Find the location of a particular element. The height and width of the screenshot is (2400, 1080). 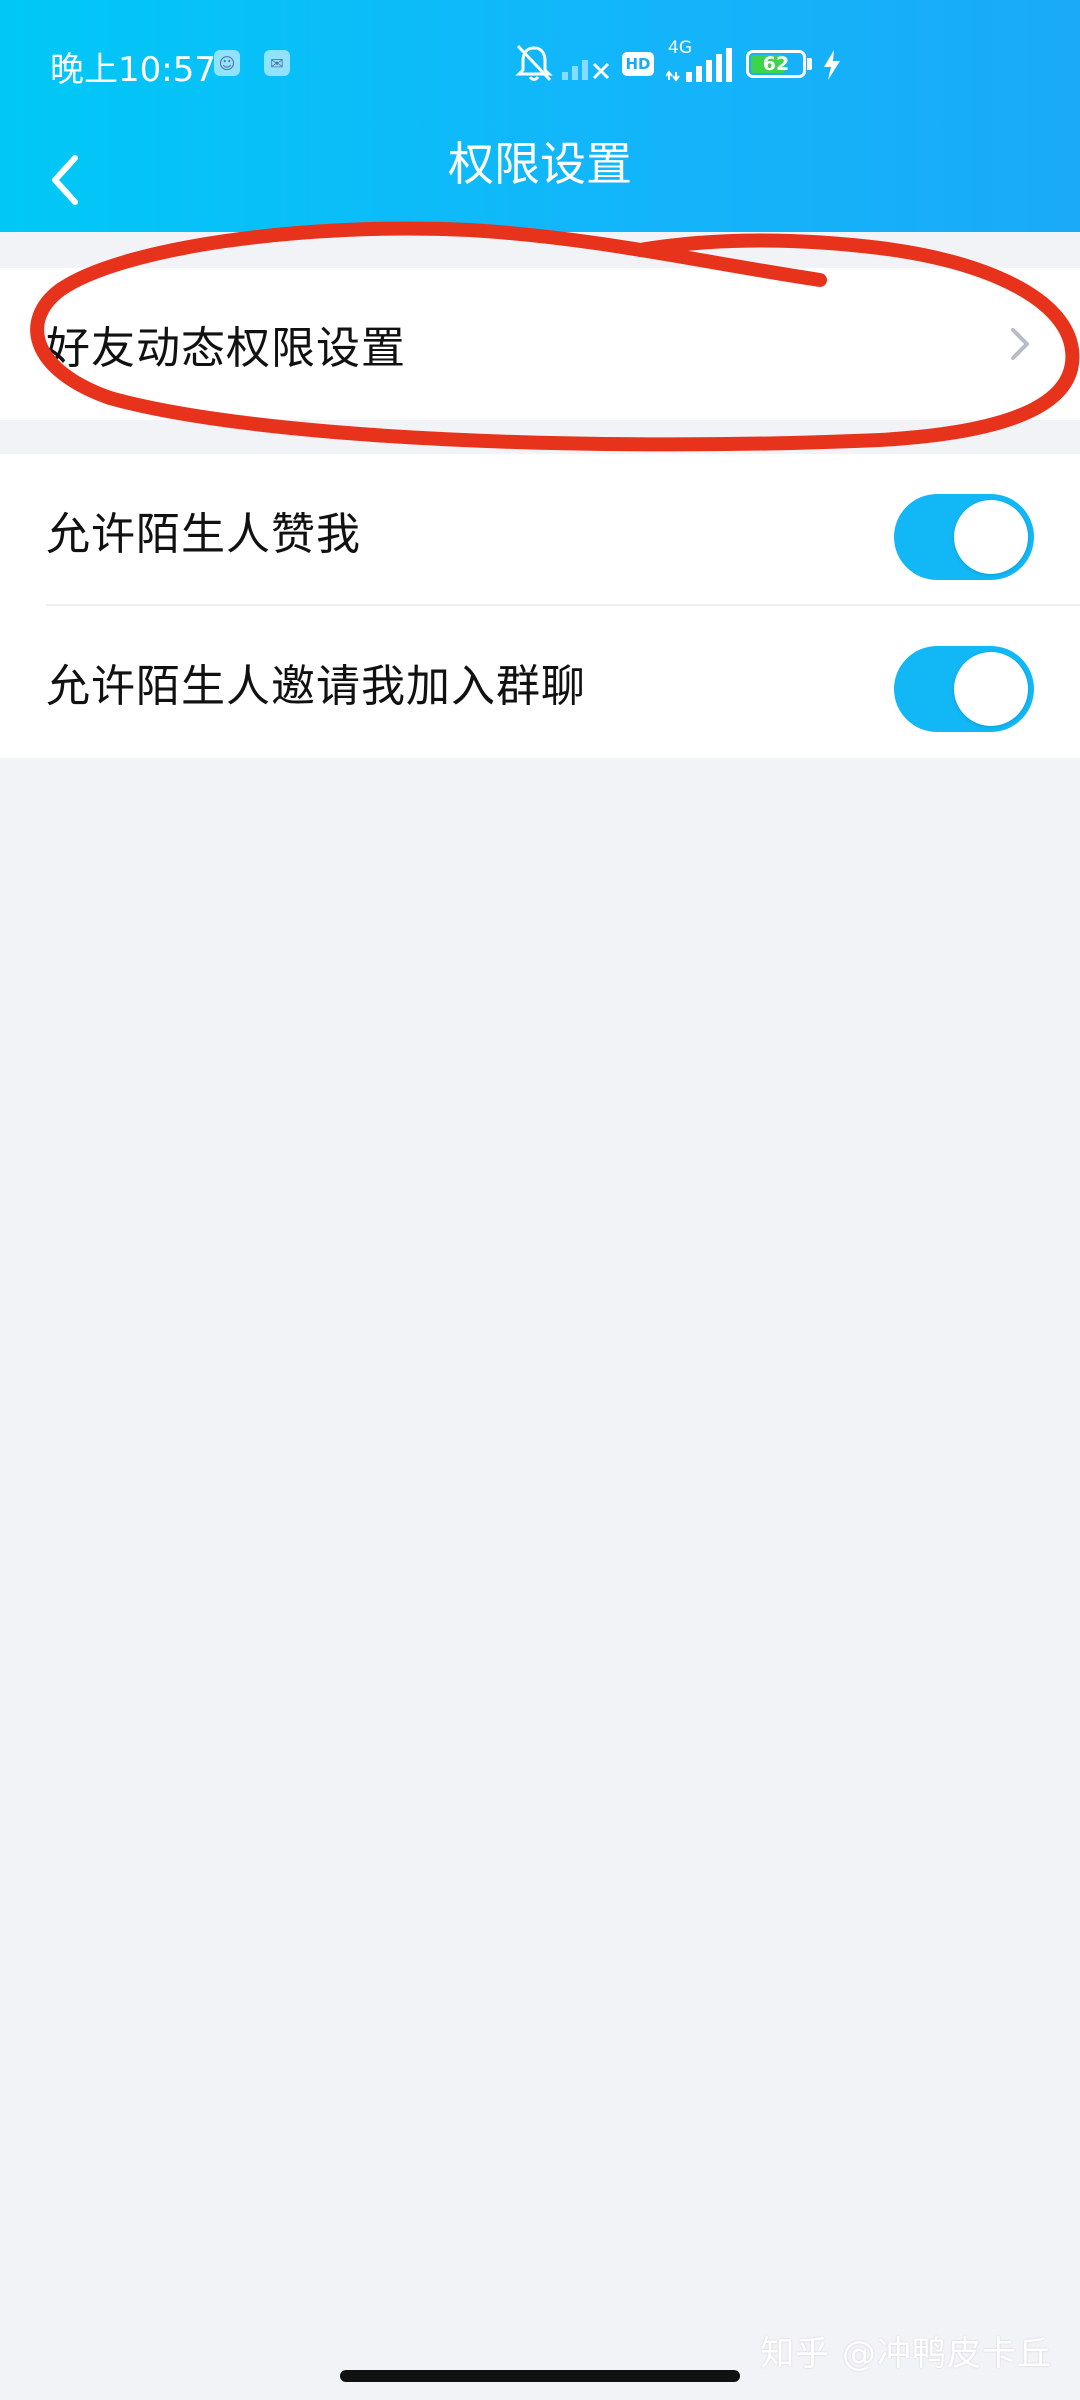

settings-group-friends-feed: 好友动态权限设置 is located at coordinates (540, 344).